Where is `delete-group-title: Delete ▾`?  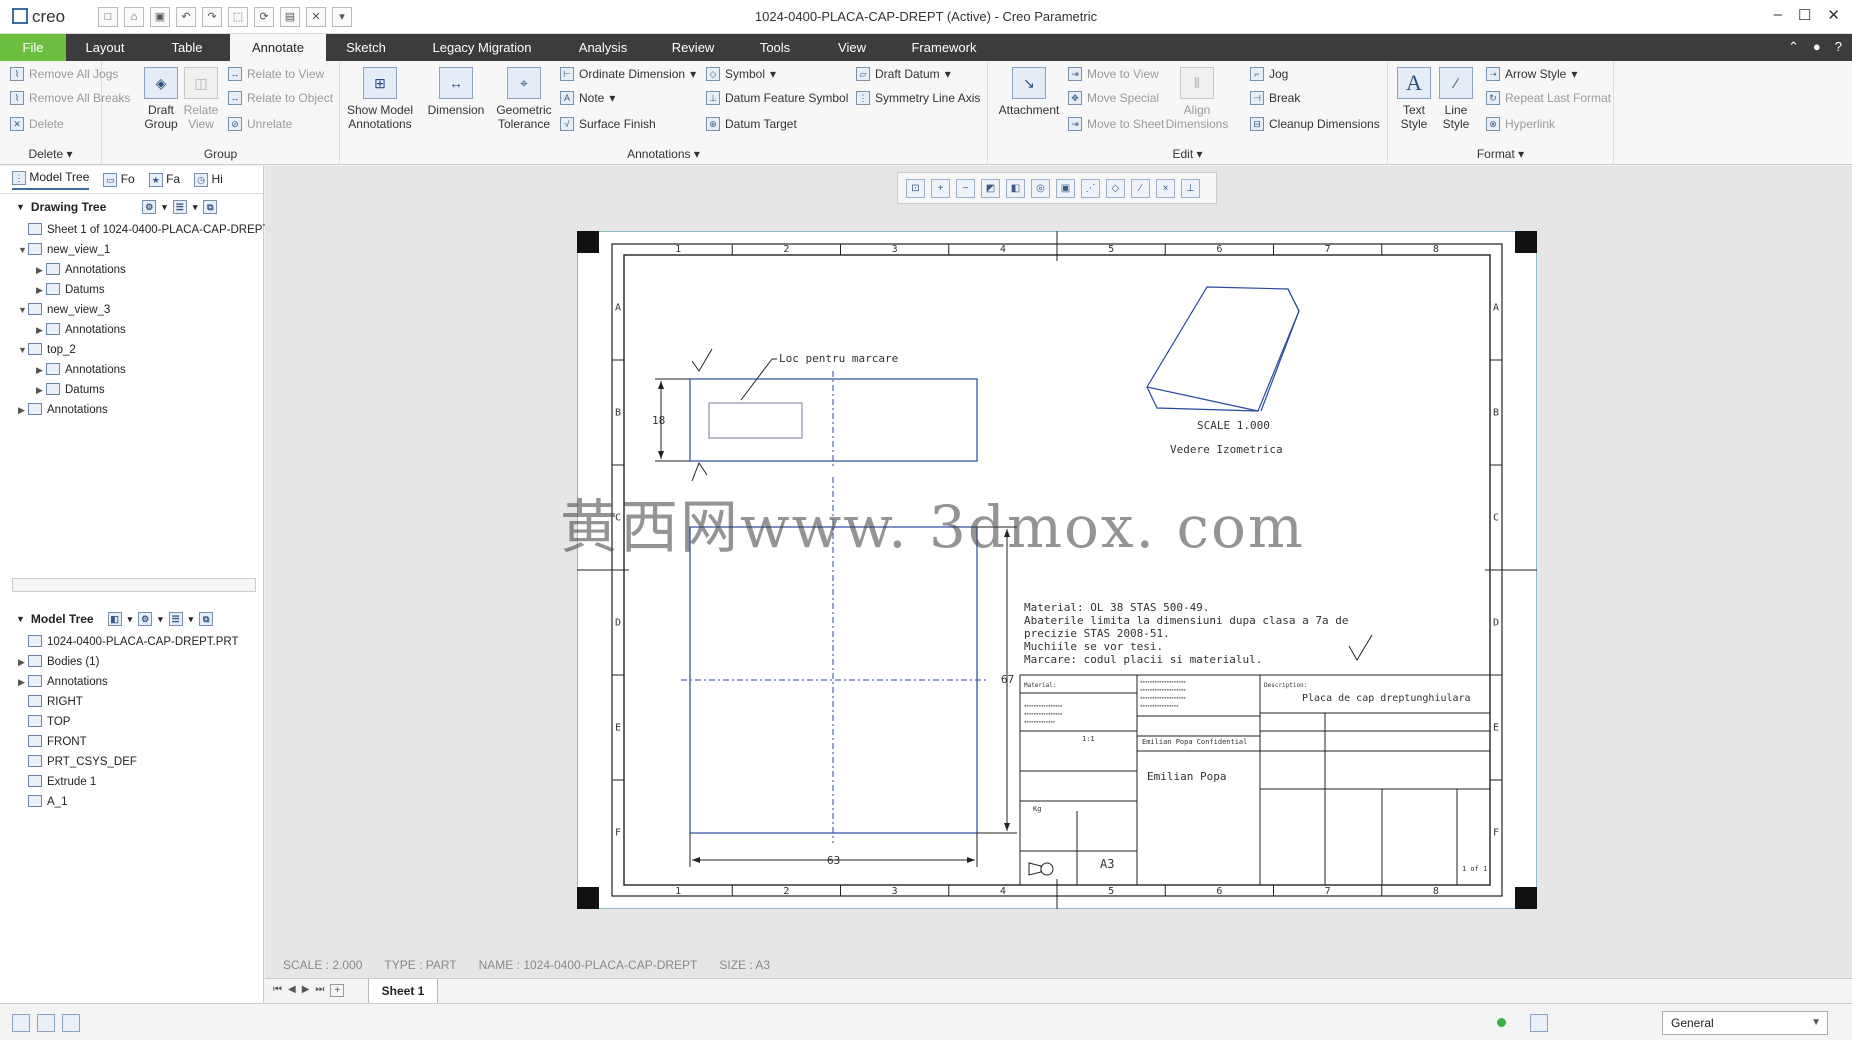
delete-group-title: Delete ▾ is located at coordinates (50, 154).